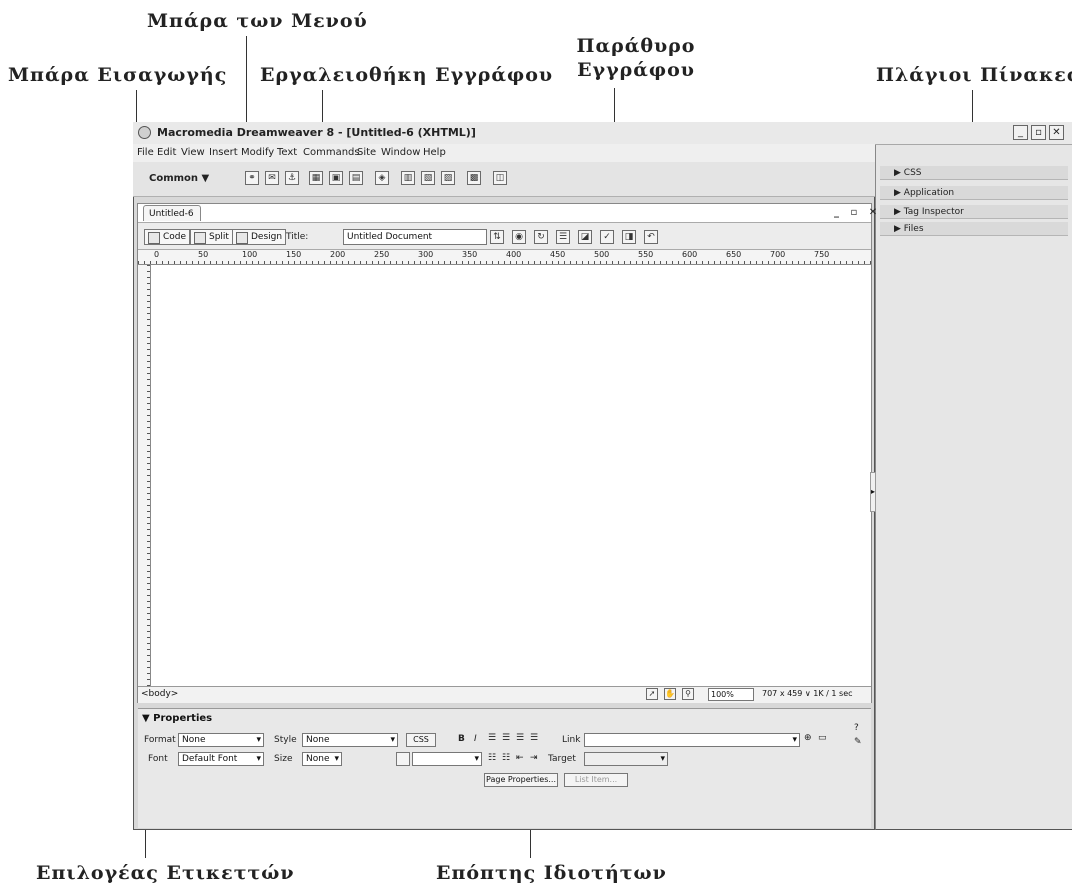 Image resolution: width=1072 pixels, height=893 pixels. I want to click on hyperlink-icon: ⚭, so click(252, 178).